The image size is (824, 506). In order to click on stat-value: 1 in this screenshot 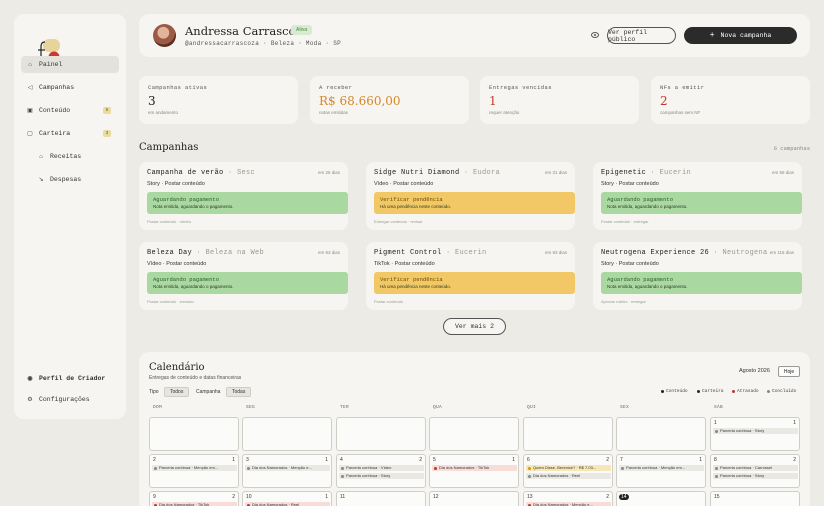, I will do `click(493, 101)`.